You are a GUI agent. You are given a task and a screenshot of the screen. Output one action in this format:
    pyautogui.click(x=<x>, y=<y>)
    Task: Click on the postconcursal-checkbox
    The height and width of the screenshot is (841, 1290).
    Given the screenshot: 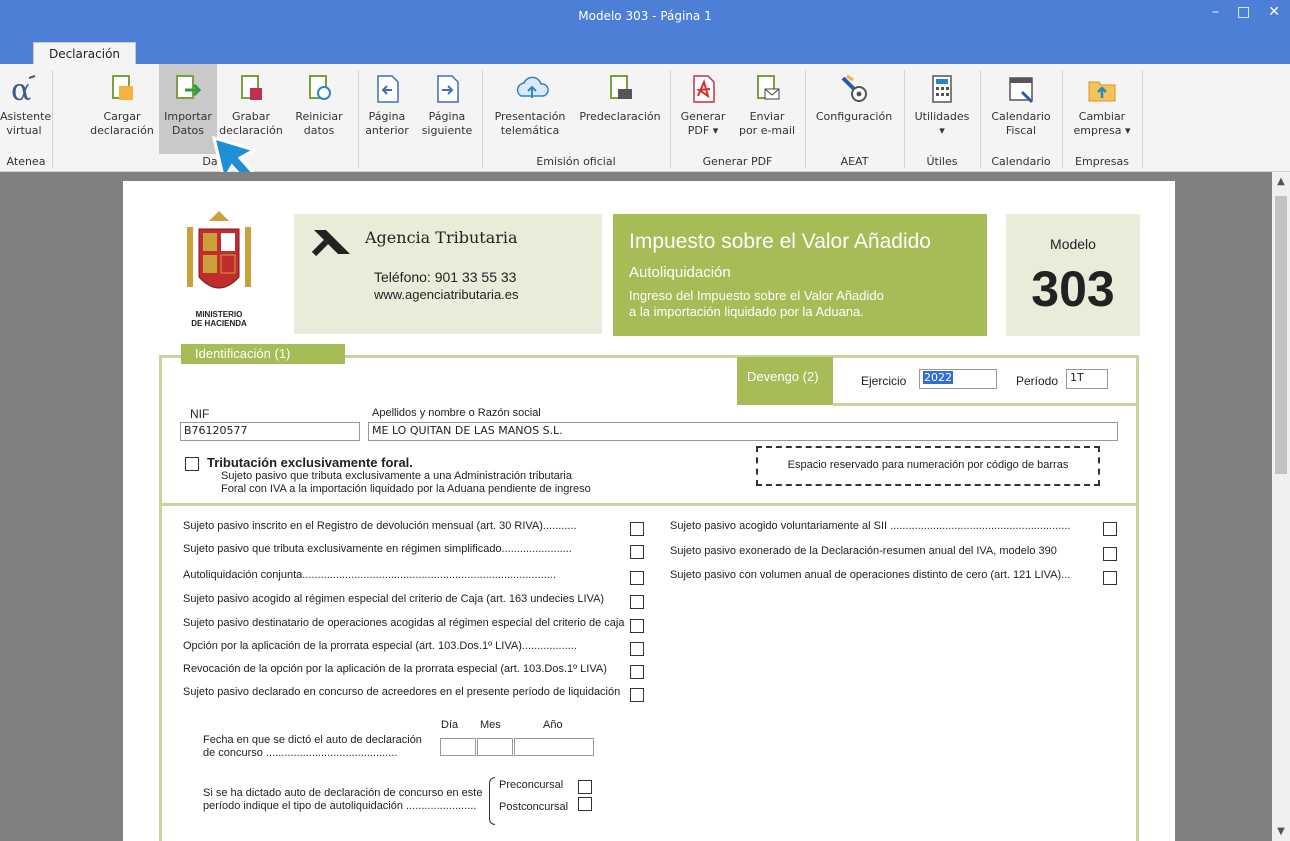 What is the action you would take?
    pyautogui.click(x=585, y=804)
    